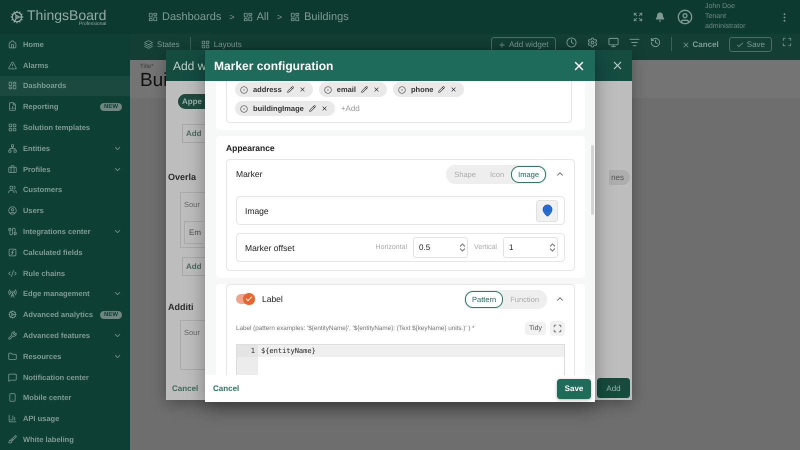 The width and height of the screenshot is (800, 450). I want to click on section-title: Additi, so click(181, 307).